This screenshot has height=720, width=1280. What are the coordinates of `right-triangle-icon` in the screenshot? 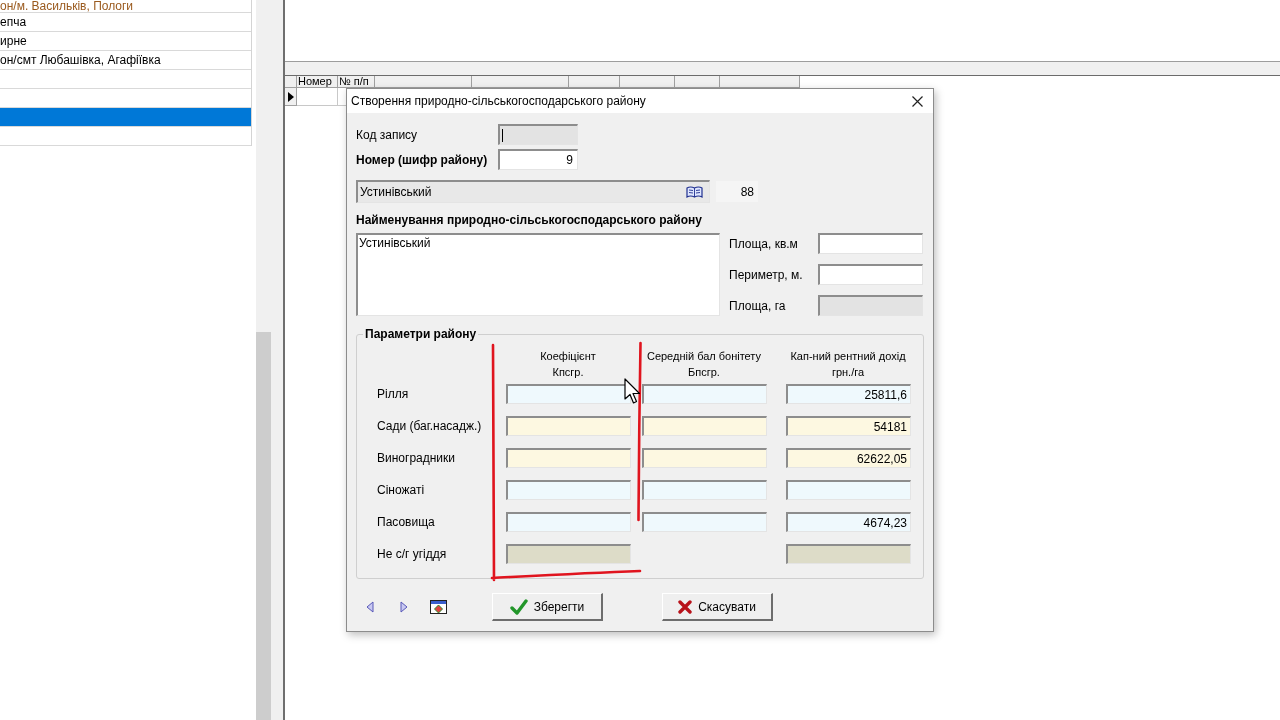 It's located at (404, 607).